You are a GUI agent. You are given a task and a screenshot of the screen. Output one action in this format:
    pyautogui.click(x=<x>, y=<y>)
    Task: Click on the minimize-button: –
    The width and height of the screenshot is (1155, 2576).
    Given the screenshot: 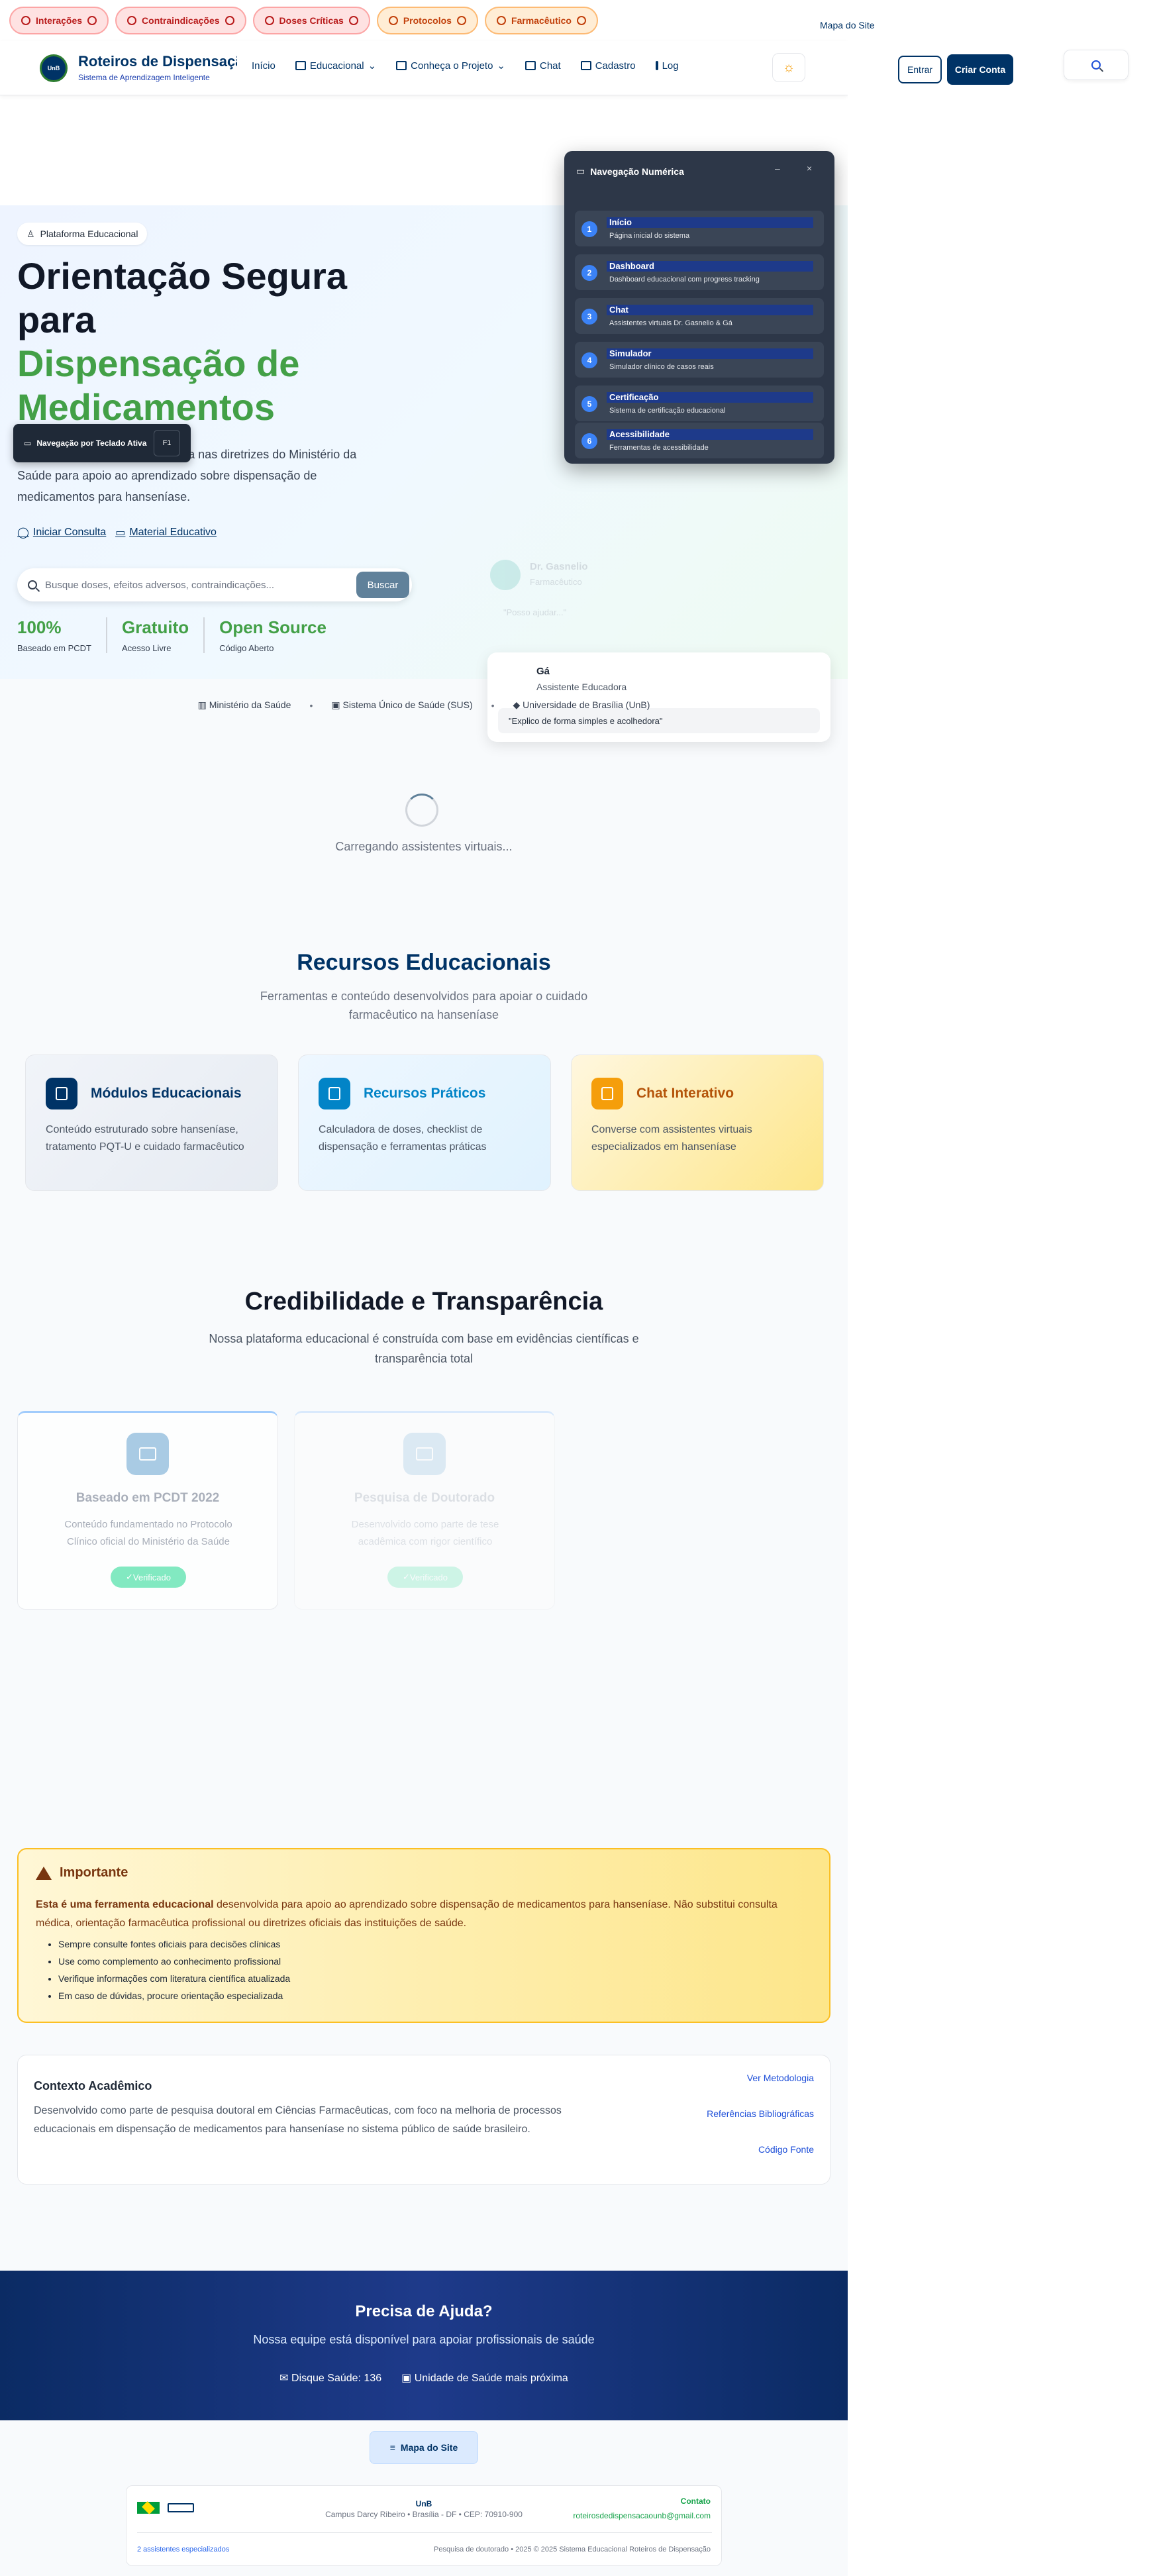 What is the action you would take?
    pyautogui.click(x=777, y=168)
    